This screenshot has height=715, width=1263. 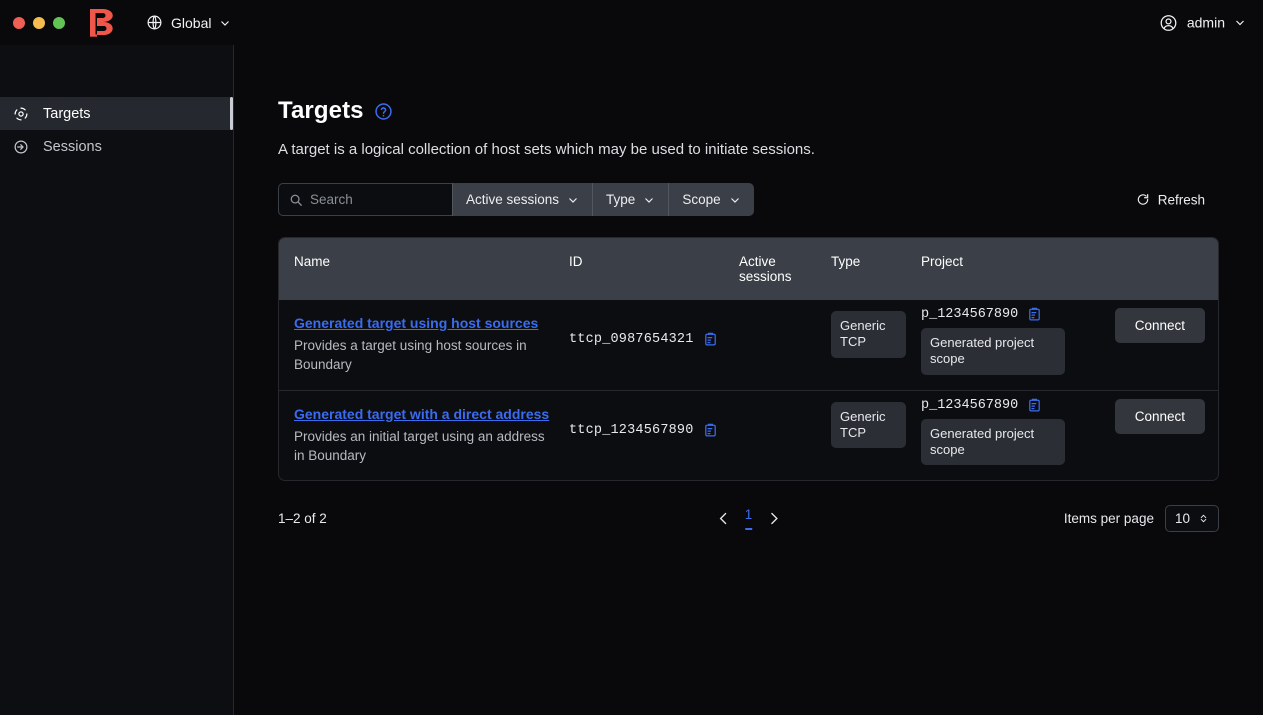 I want to click on pagination-page-1: 1, so click(x=748, y=518).